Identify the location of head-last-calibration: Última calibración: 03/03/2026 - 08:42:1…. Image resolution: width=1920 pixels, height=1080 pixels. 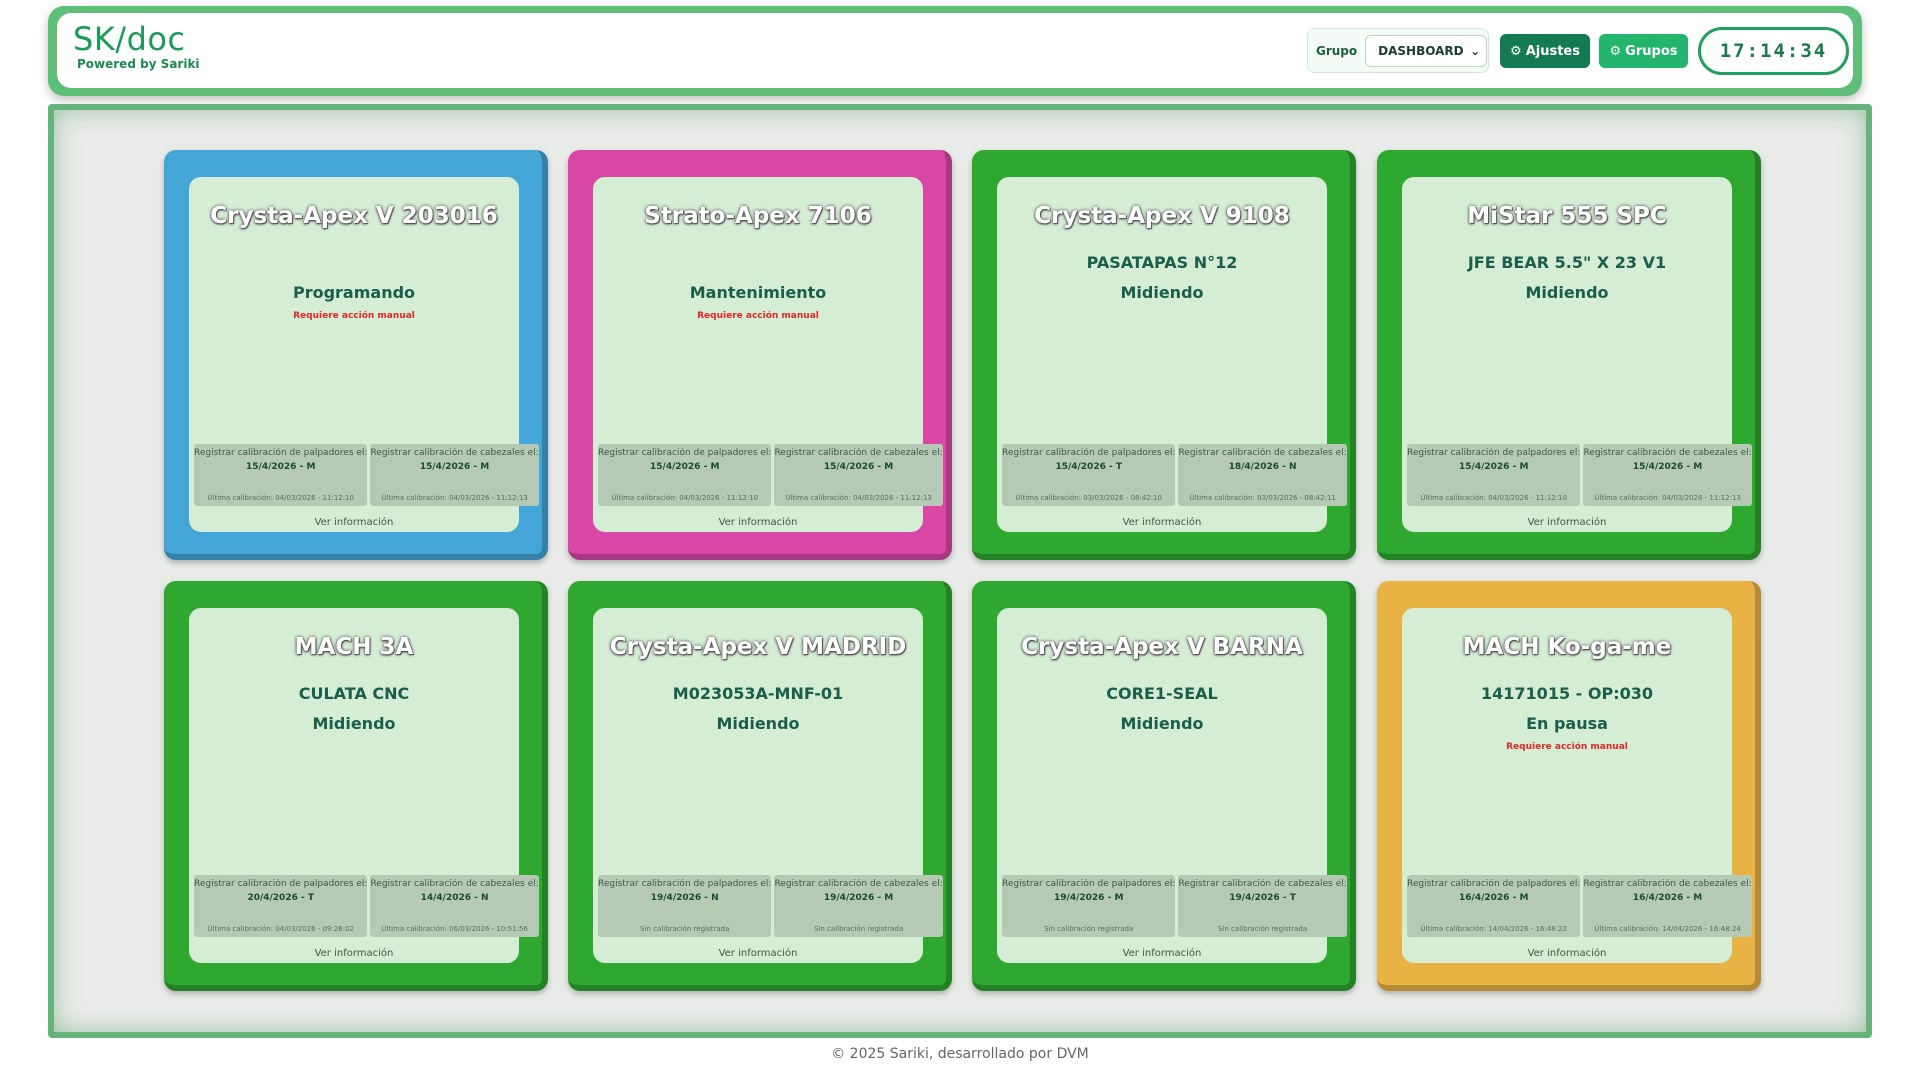
(1262, 498).